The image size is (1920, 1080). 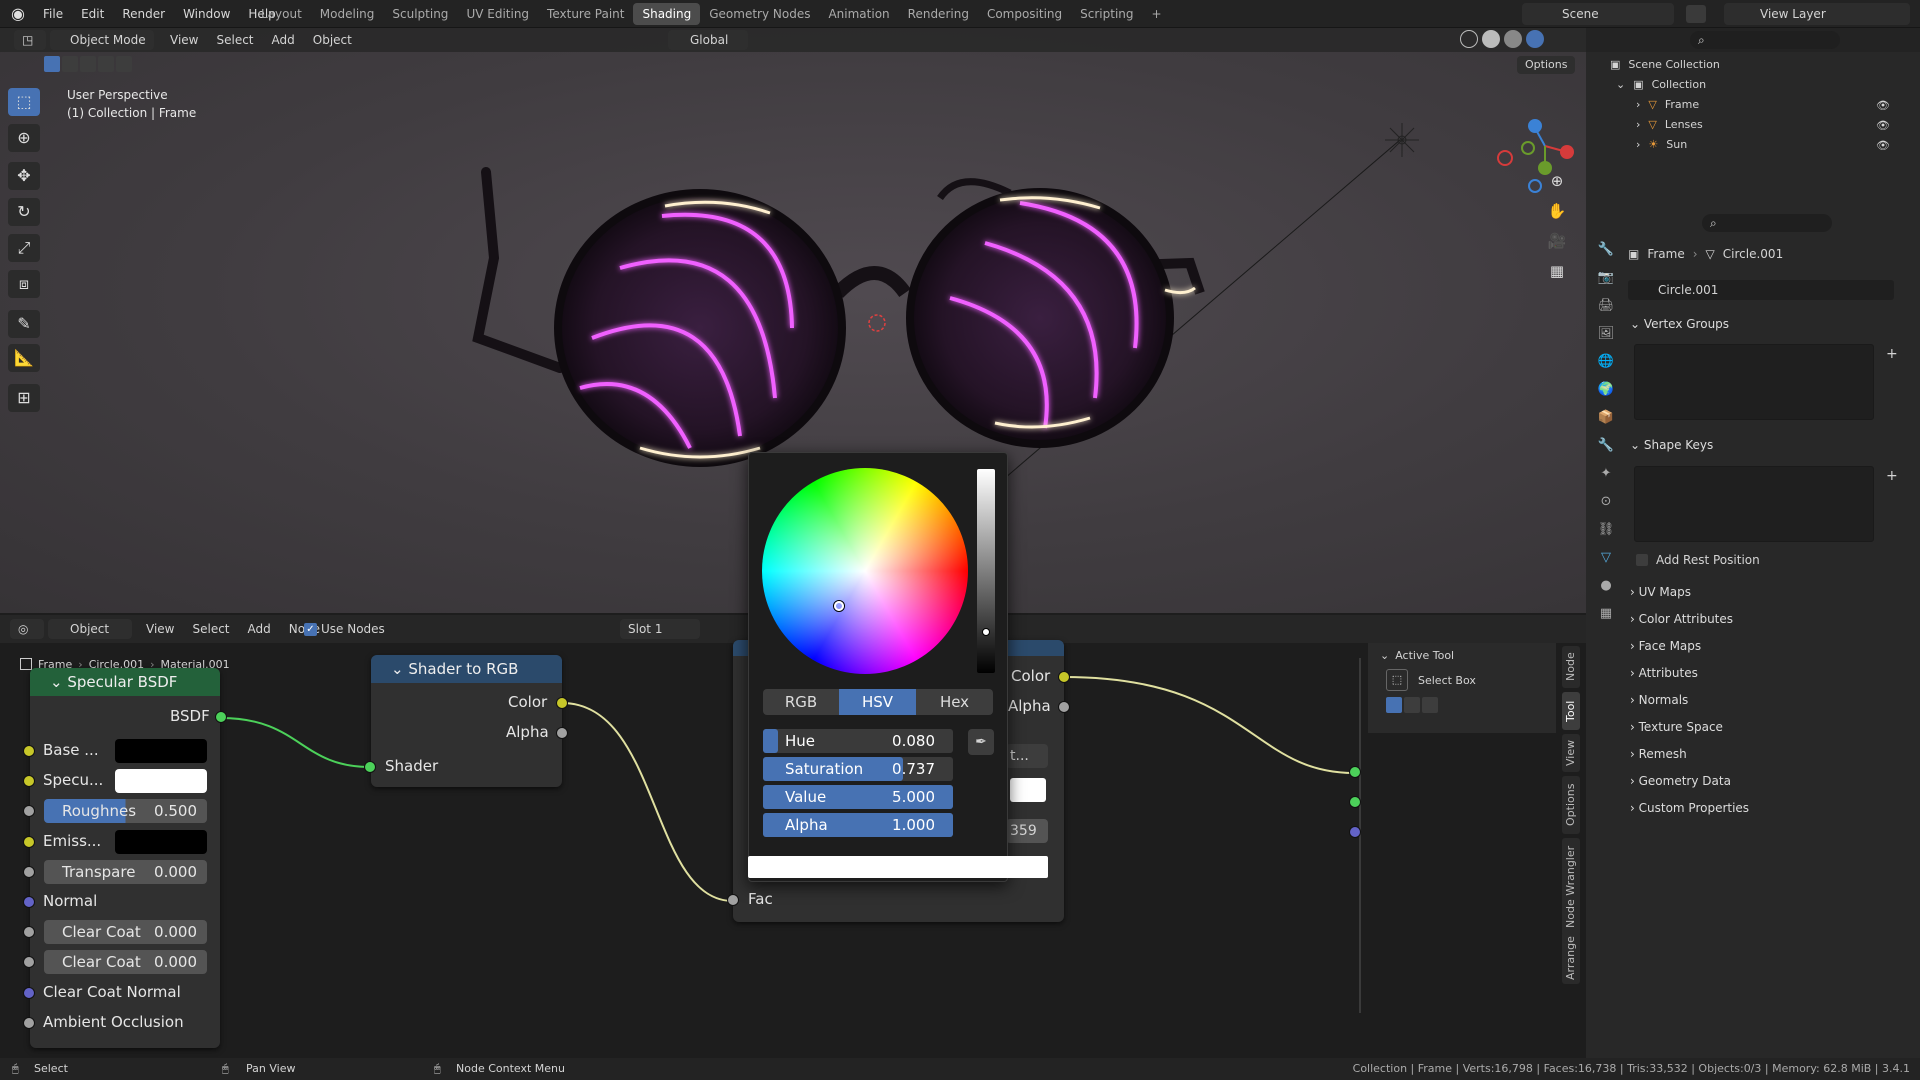 I want to click on measure-tool: 📐, so click(x=24, y=358).